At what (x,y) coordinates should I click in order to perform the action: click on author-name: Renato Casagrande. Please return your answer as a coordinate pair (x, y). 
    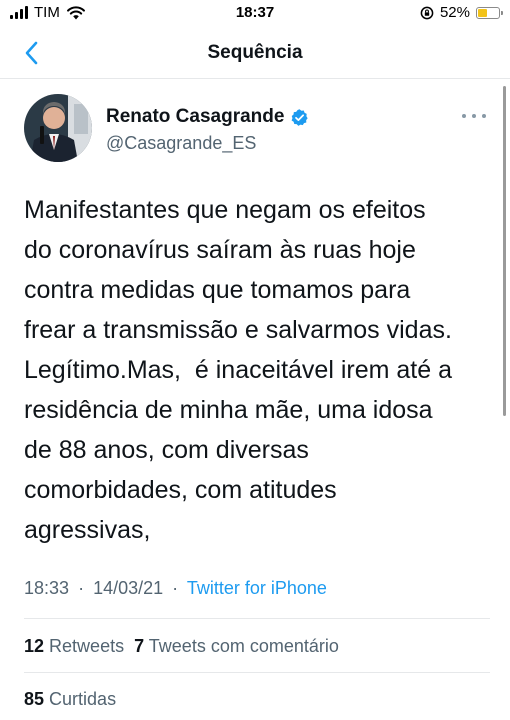
    Looking at the image, I should click on (207, 117).